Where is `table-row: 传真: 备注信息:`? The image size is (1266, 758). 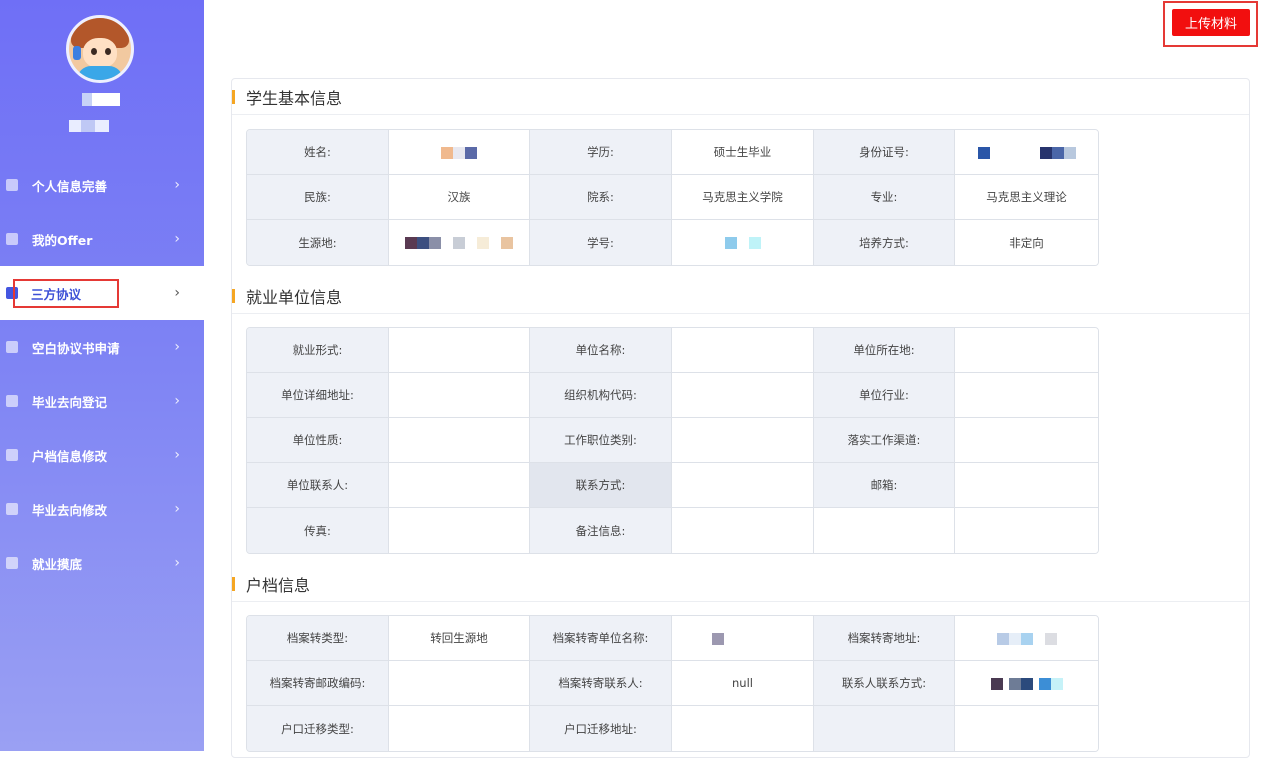 table-row: 传真: 备注信息: is located at coordinates (672, 530).